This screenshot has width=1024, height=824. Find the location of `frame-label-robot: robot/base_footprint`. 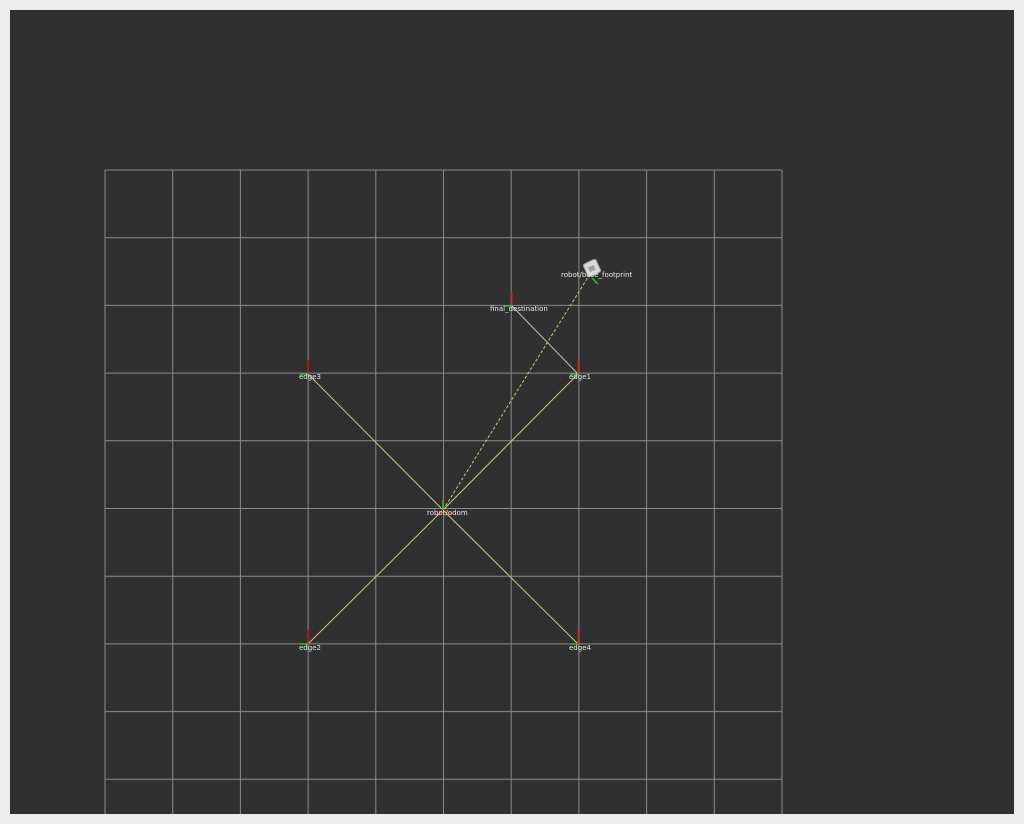

frame-label-robot: robot/base_footprint is located at coordinates (596, 275).